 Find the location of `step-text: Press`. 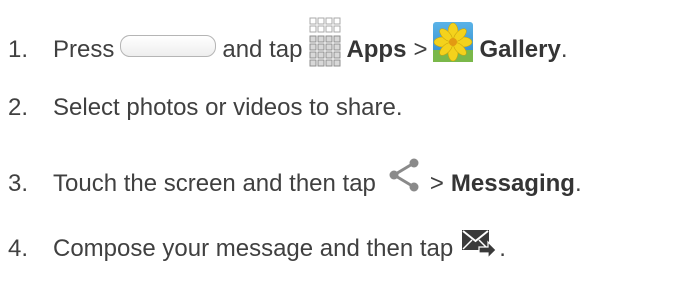

step-text: Press is located at coordinates (84, 49).